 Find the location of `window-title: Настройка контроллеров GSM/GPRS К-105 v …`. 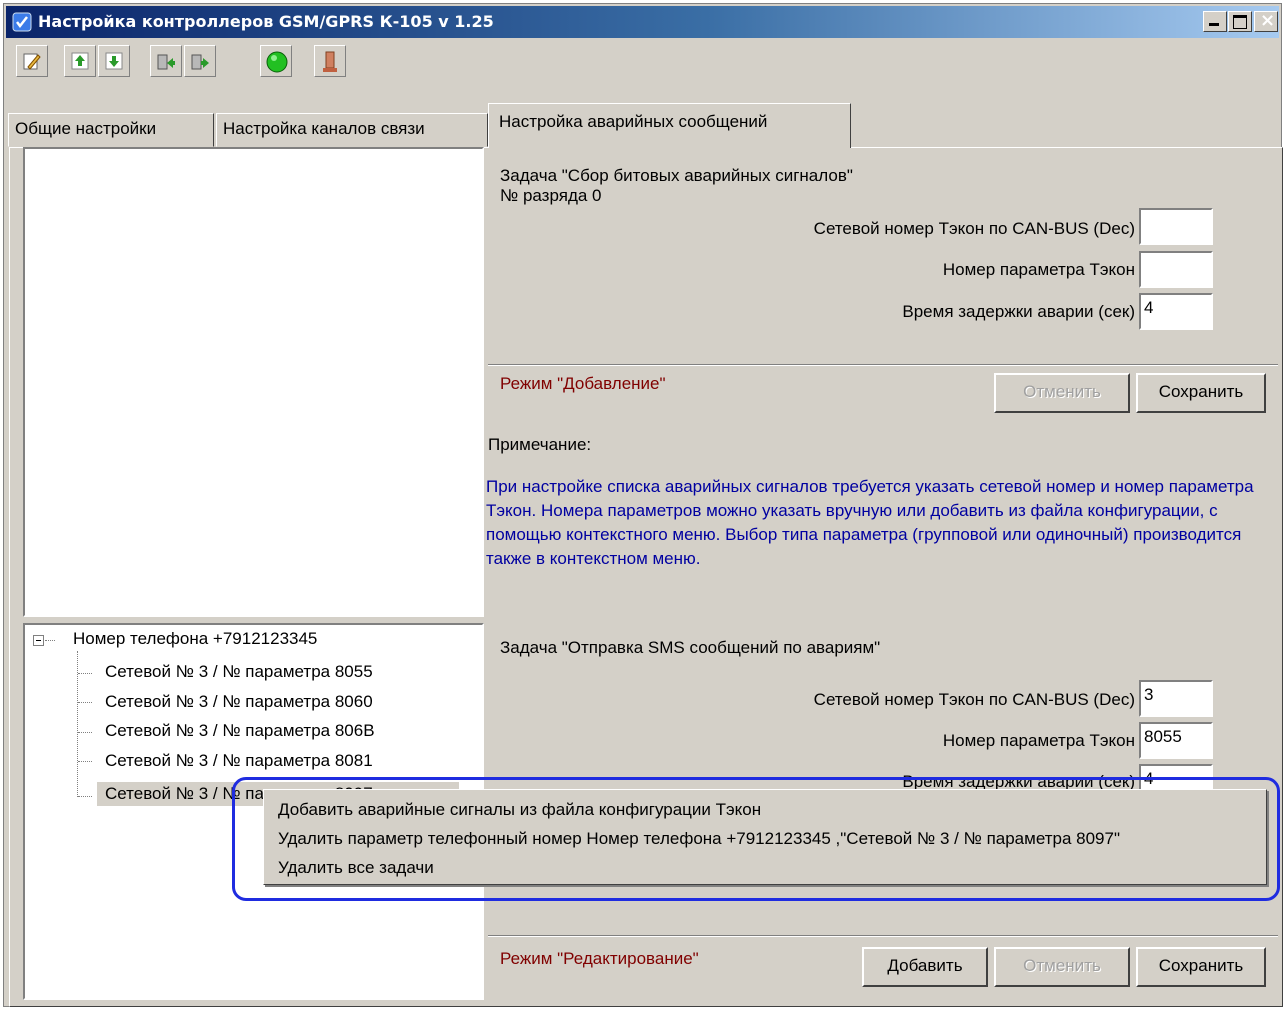

window-title: Настройка контроллеров GSM/GPRS К-105 v … is located at coordinates (266, 21).